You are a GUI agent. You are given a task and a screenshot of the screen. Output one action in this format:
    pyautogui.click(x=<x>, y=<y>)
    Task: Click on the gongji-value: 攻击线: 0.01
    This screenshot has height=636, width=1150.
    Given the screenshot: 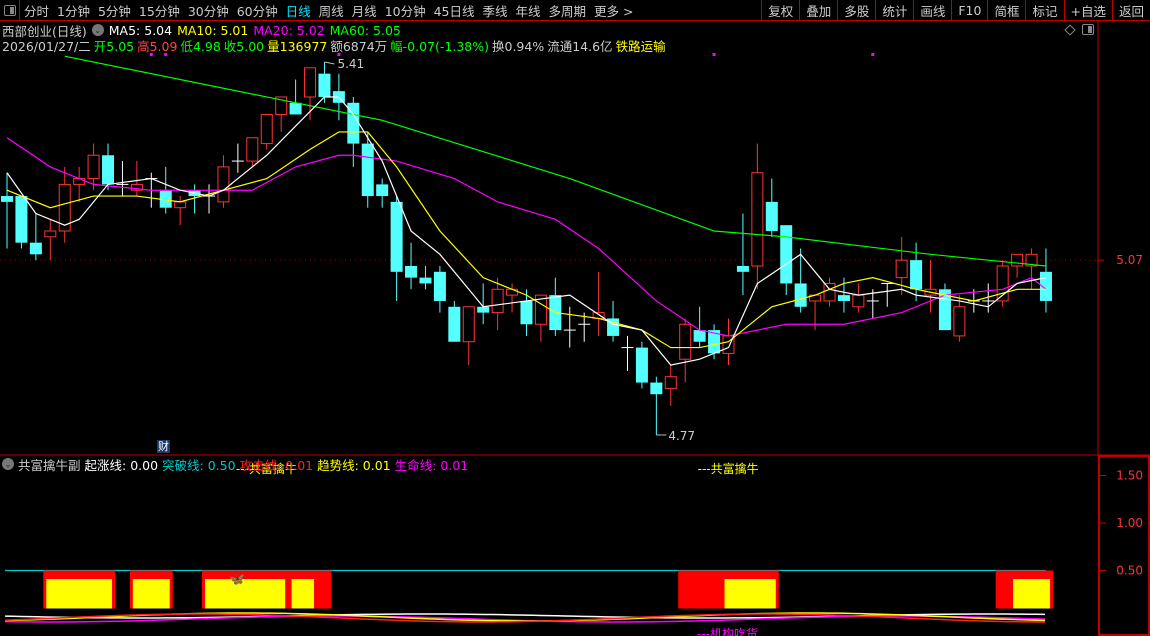 What is the action you would take?
    pyautogui.click(x=276, y=465)
    